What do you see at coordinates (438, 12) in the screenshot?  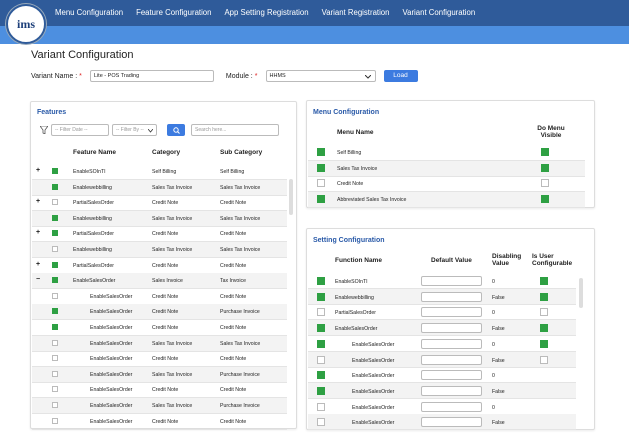 I see `nav-variant-configuration: Variant Configuration` at bounding box center [438, 12].